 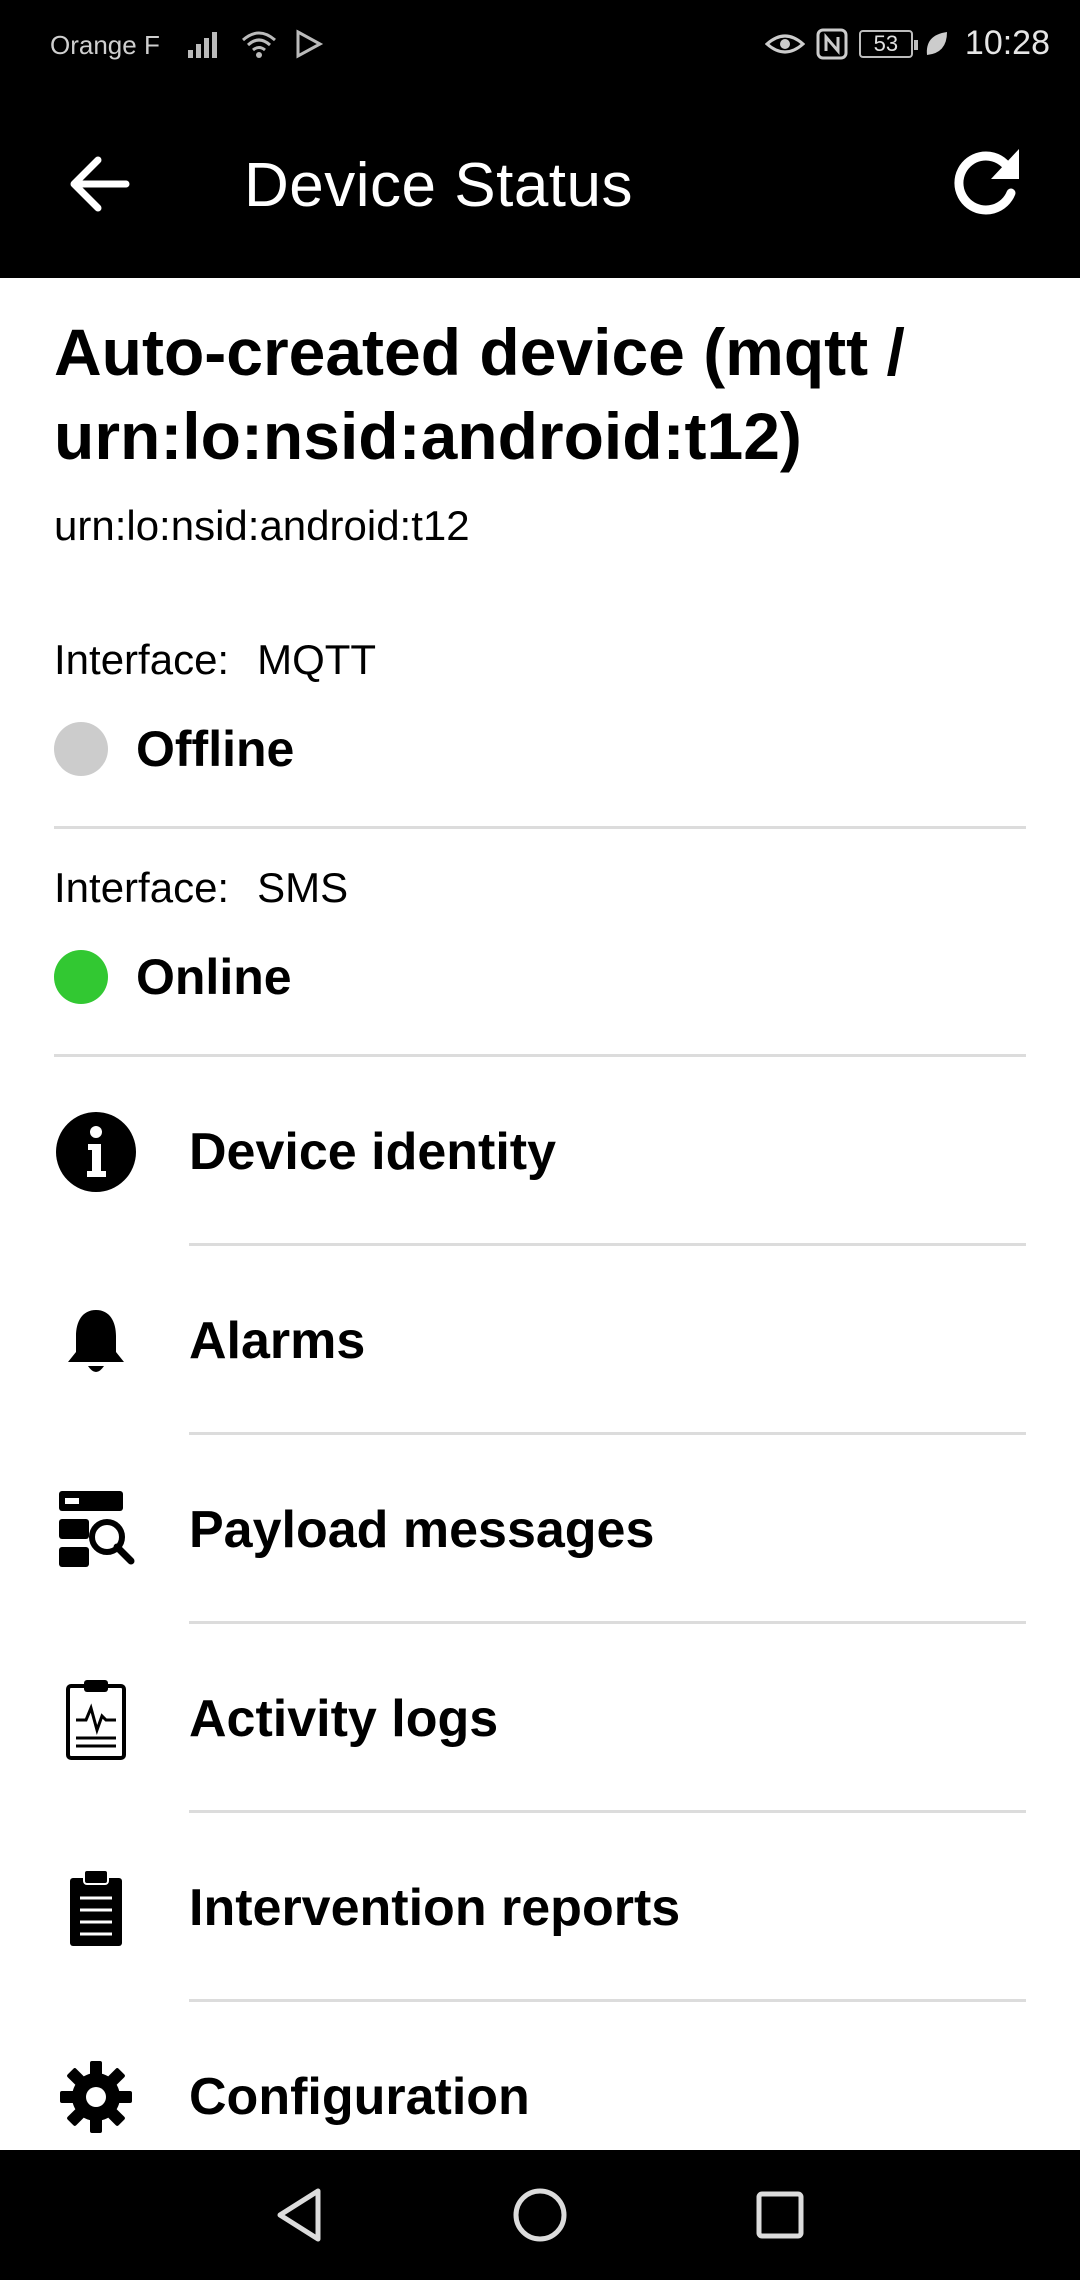 I want to click on clipboard-list-icon, so click(x=96, y=1908).